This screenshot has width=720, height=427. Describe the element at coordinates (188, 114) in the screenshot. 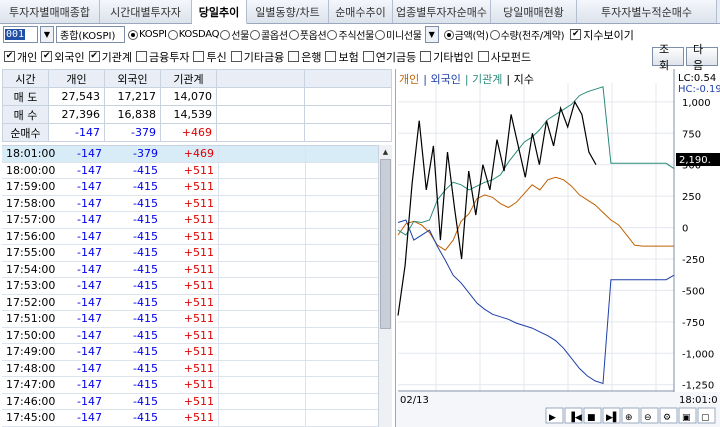

I see `cell-institution: 14,539` at that location.